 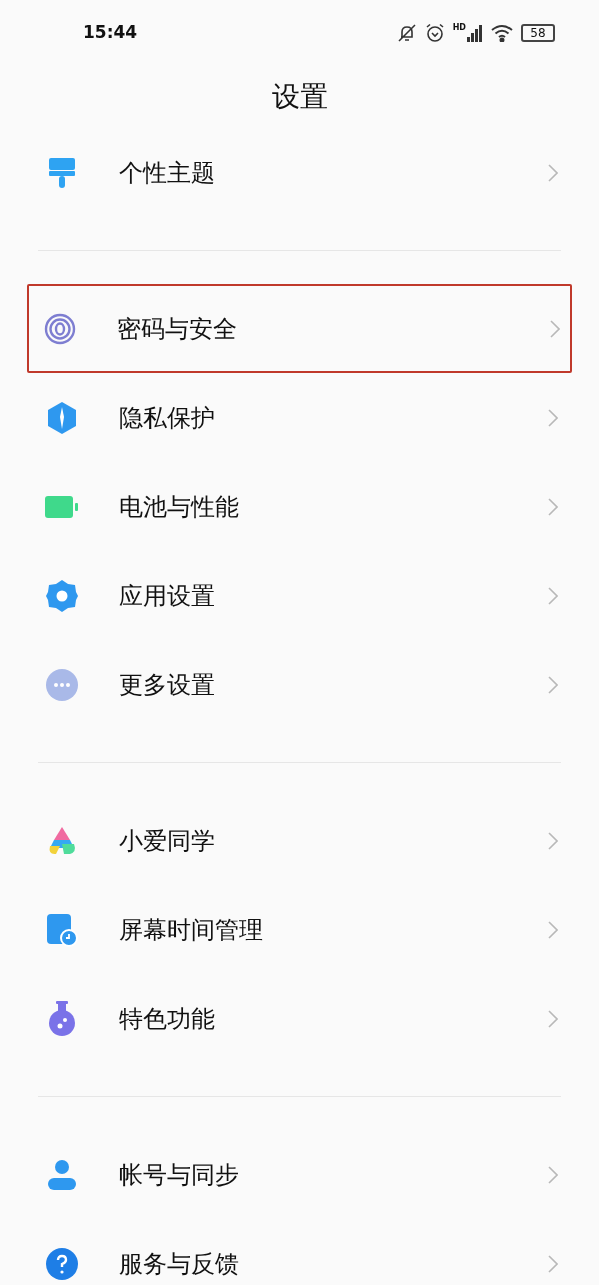 I want to click on item-label: 服务与反馈, so click(x=179, y=1264).